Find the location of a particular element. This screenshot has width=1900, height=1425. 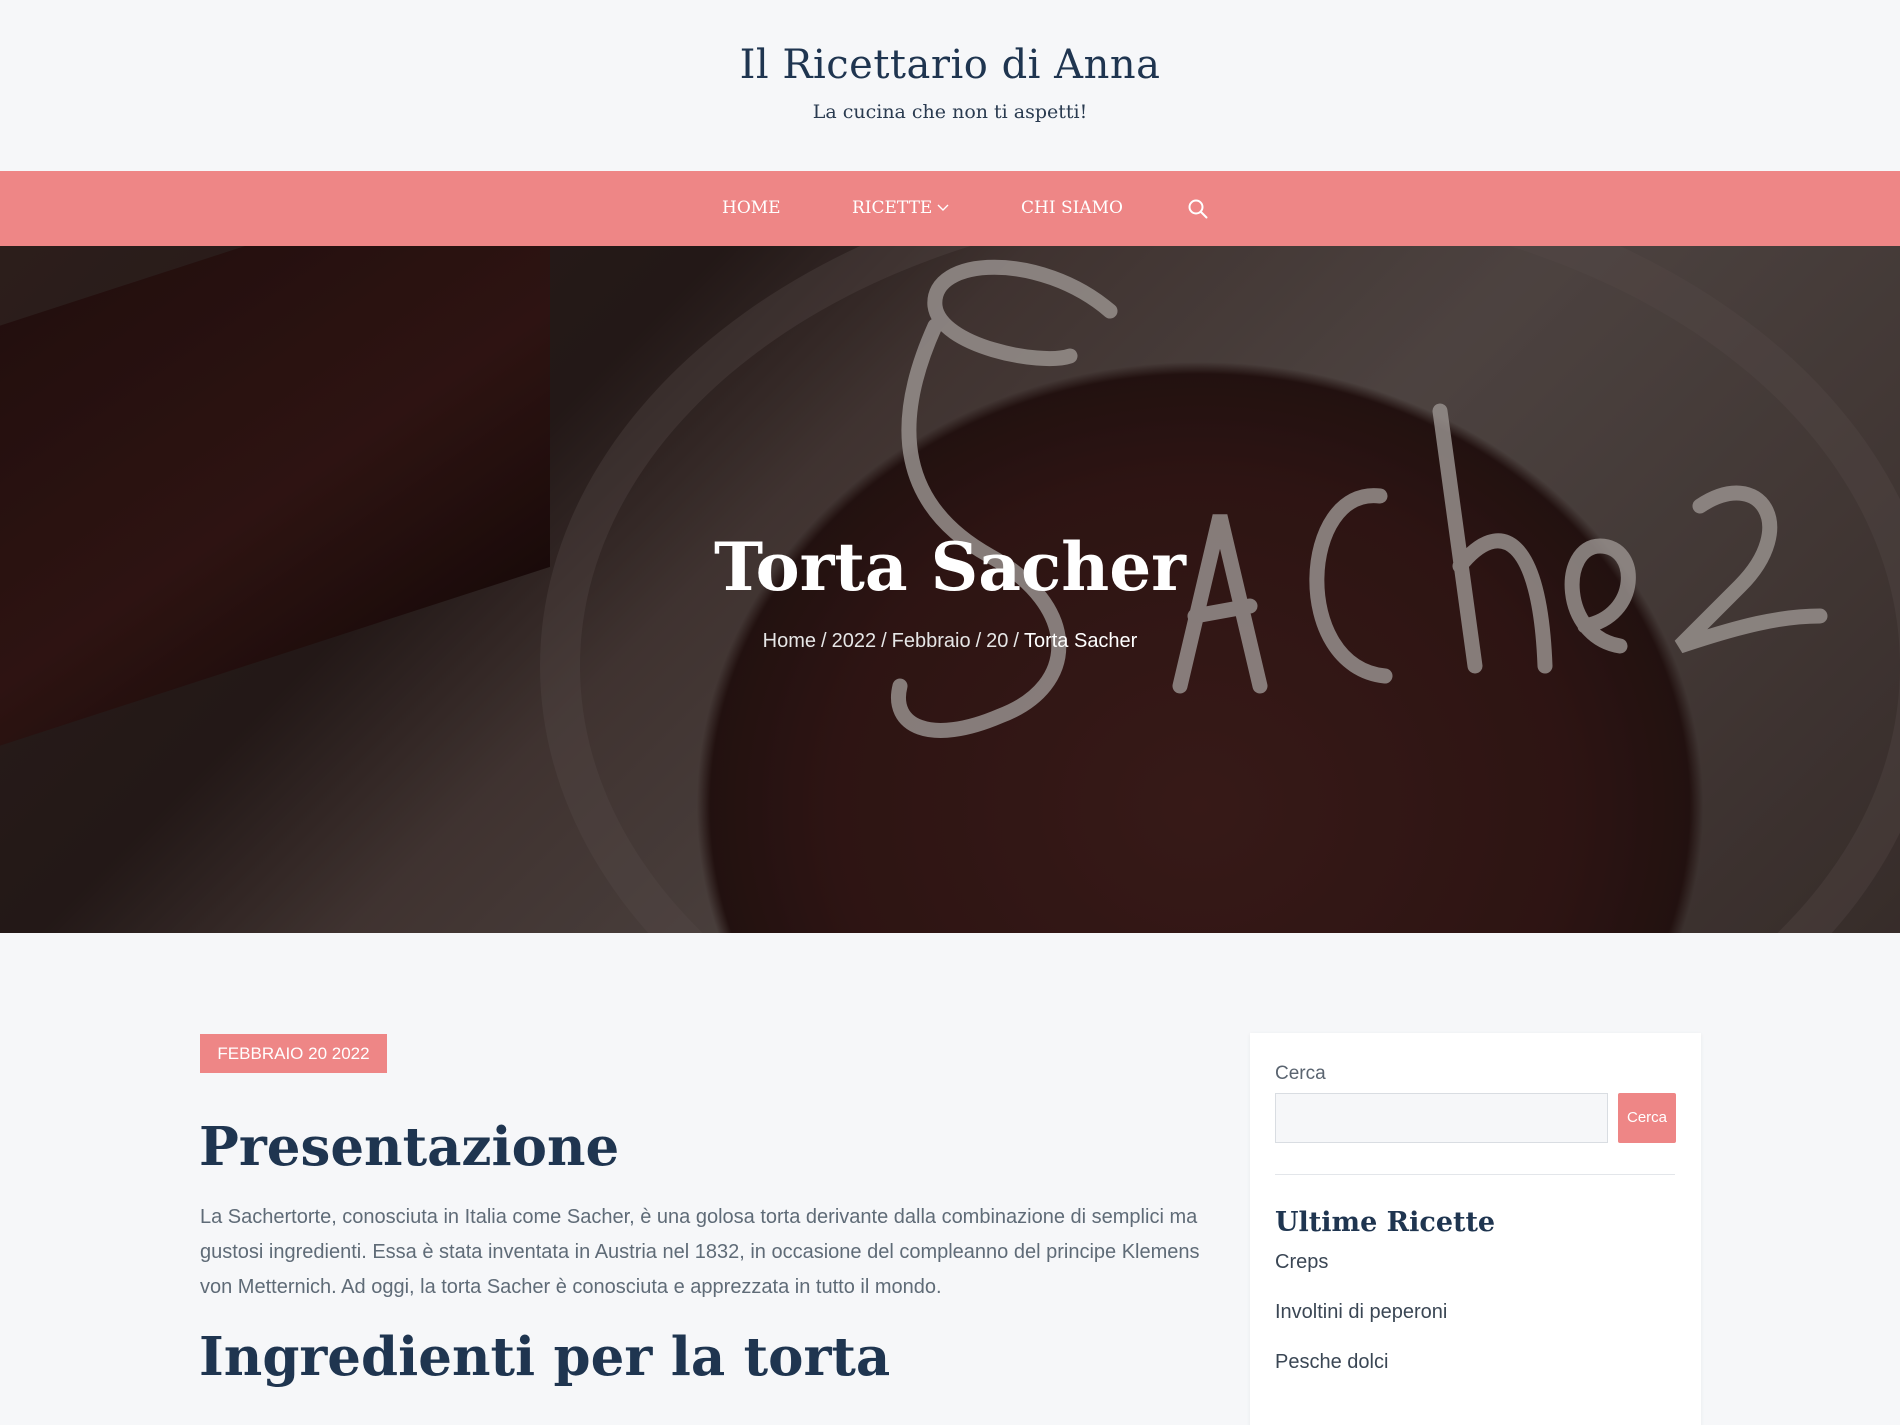

main-nav: HOME RICETTE CHI SIAMO is located at coordinates (950, 208).